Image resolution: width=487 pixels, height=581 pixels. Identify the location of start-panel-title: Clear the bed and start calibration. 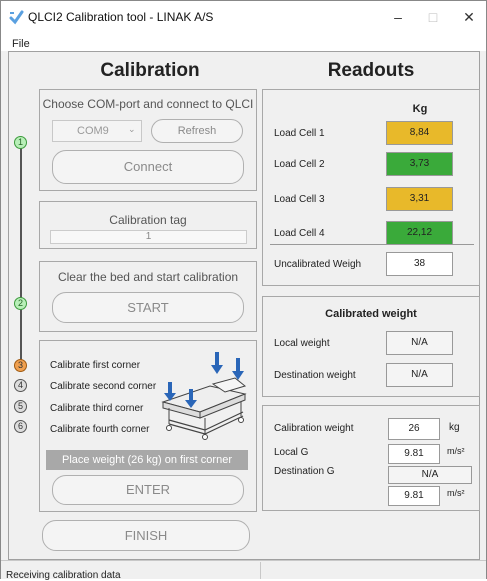
(148, 277).